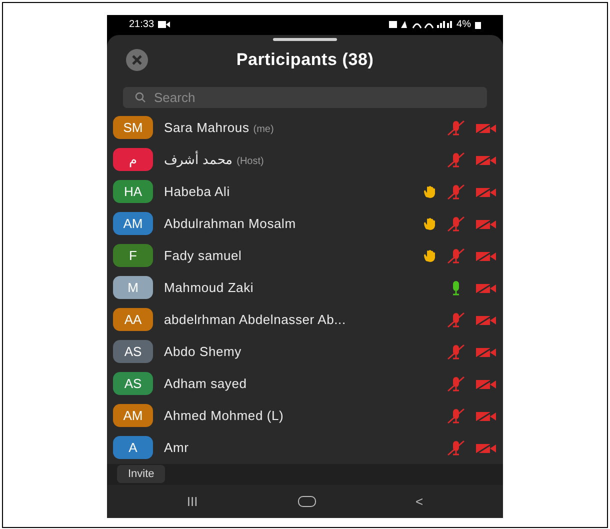 Image resolution: width=610 pixels, height=529 pixels. What do you see at coordinates (263, 130) in the screenshot?
I see `participant-tag: (me)` at bounding box center [263, 130].